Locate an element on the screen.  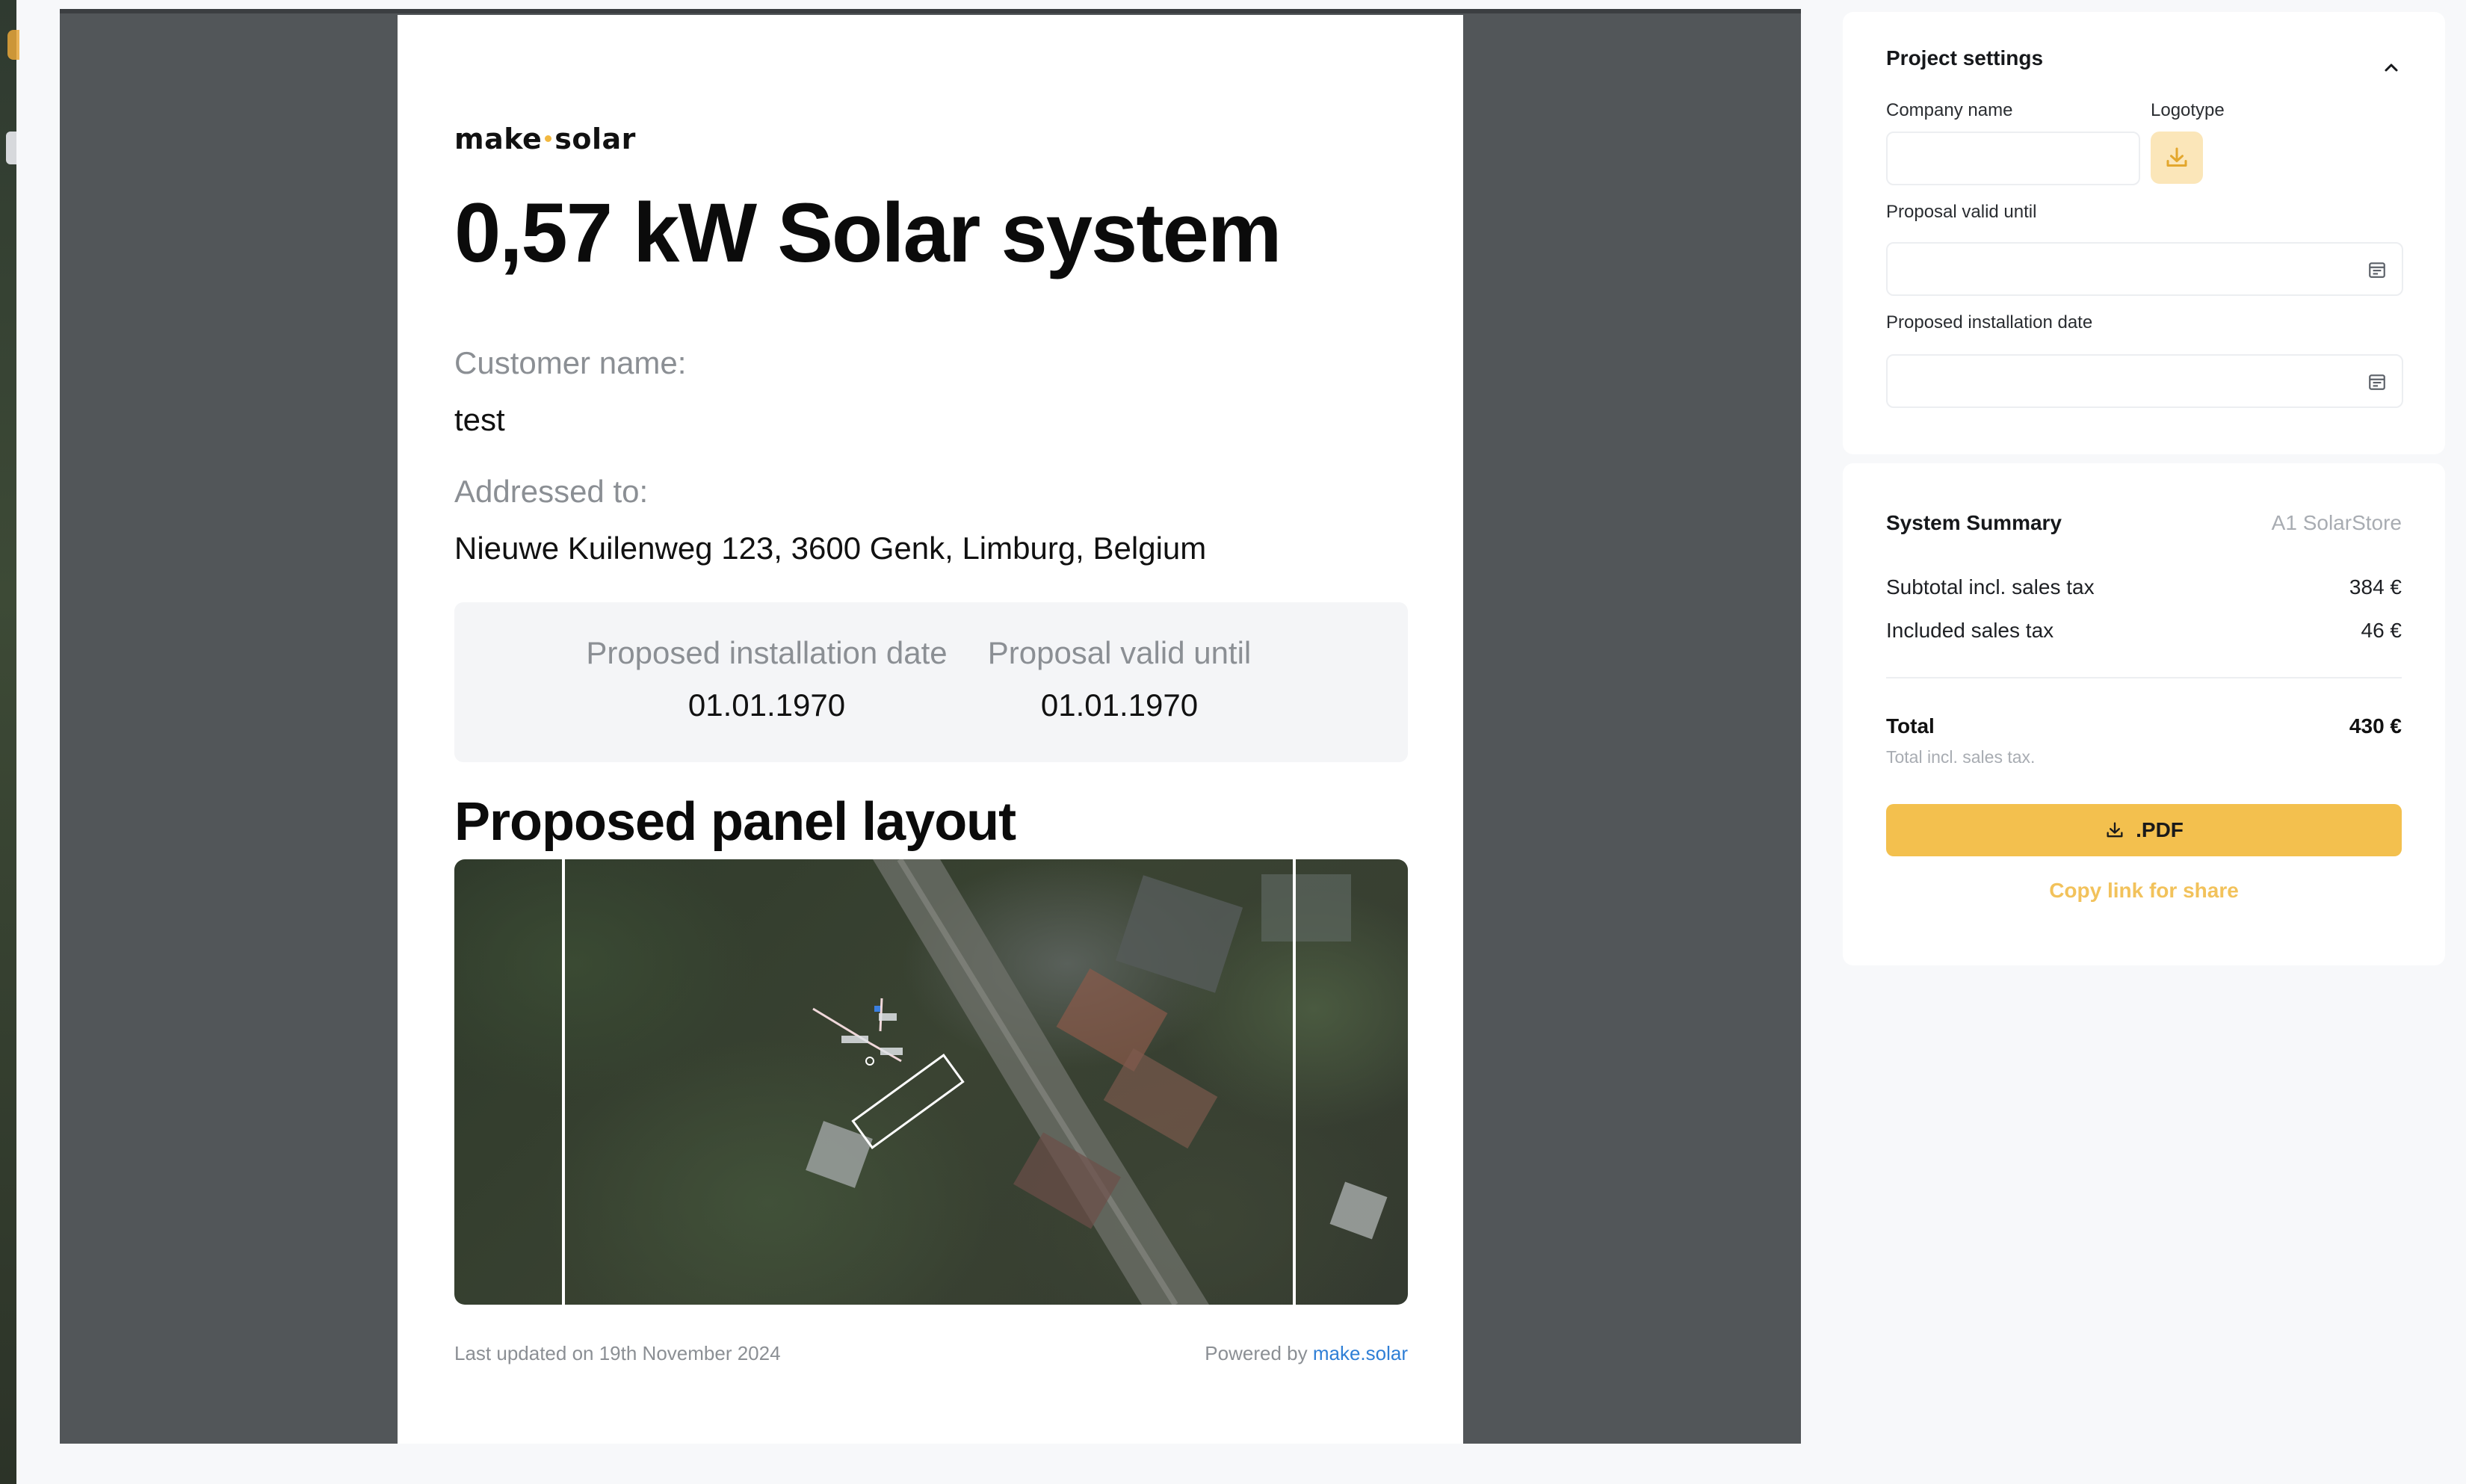
logotype-label: Logotype is located at coordinates (2188, 110).